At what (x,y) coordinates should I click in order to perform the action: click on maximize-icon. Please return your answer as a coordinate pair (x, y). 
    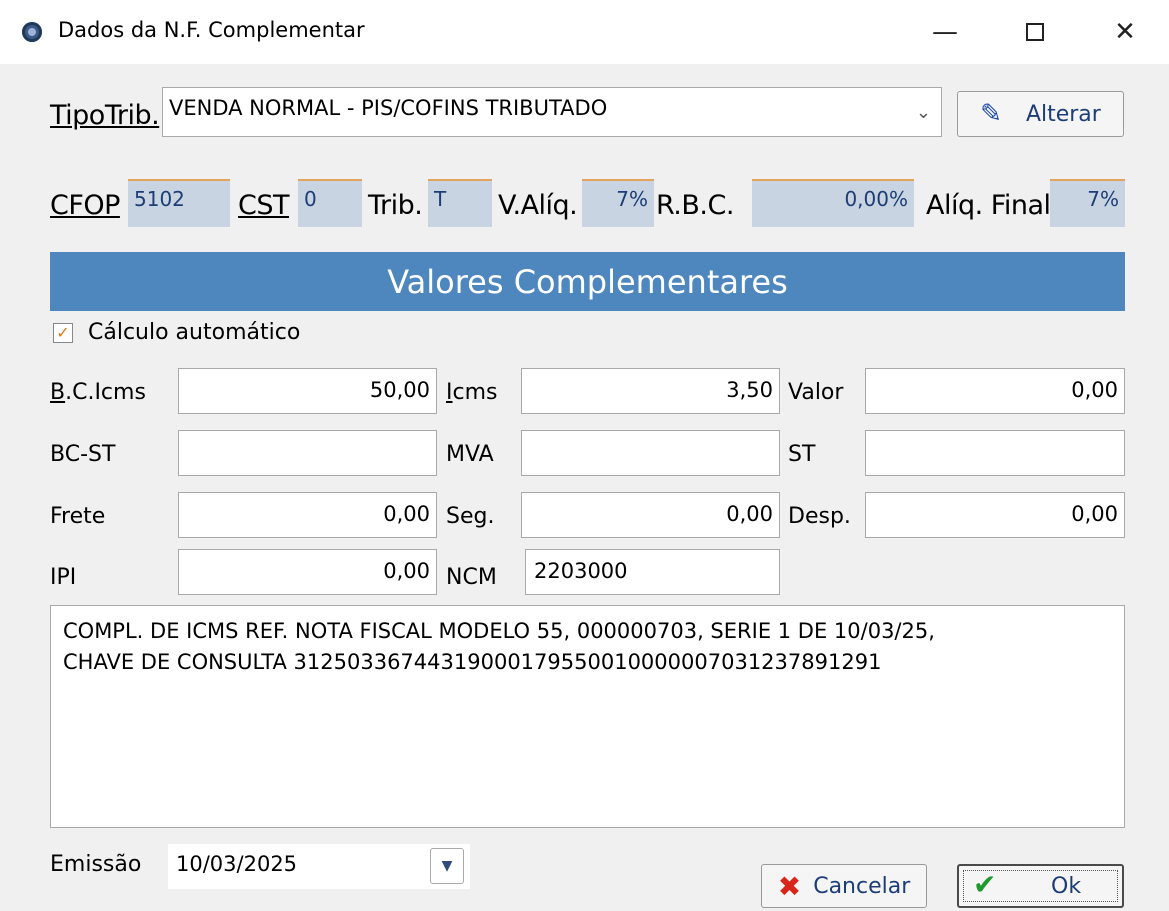
    Looking at the image, I should click on (1035, 32).